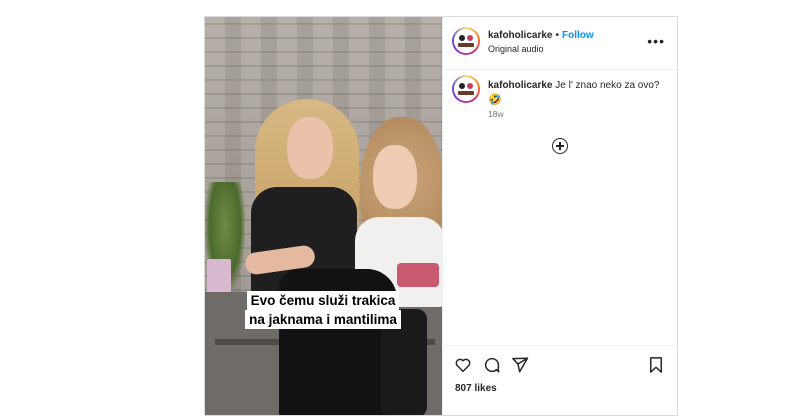  Describe the element at coordinates (520, 35) in the screenshot. I see `header-username: kafoholicarke` at that location.